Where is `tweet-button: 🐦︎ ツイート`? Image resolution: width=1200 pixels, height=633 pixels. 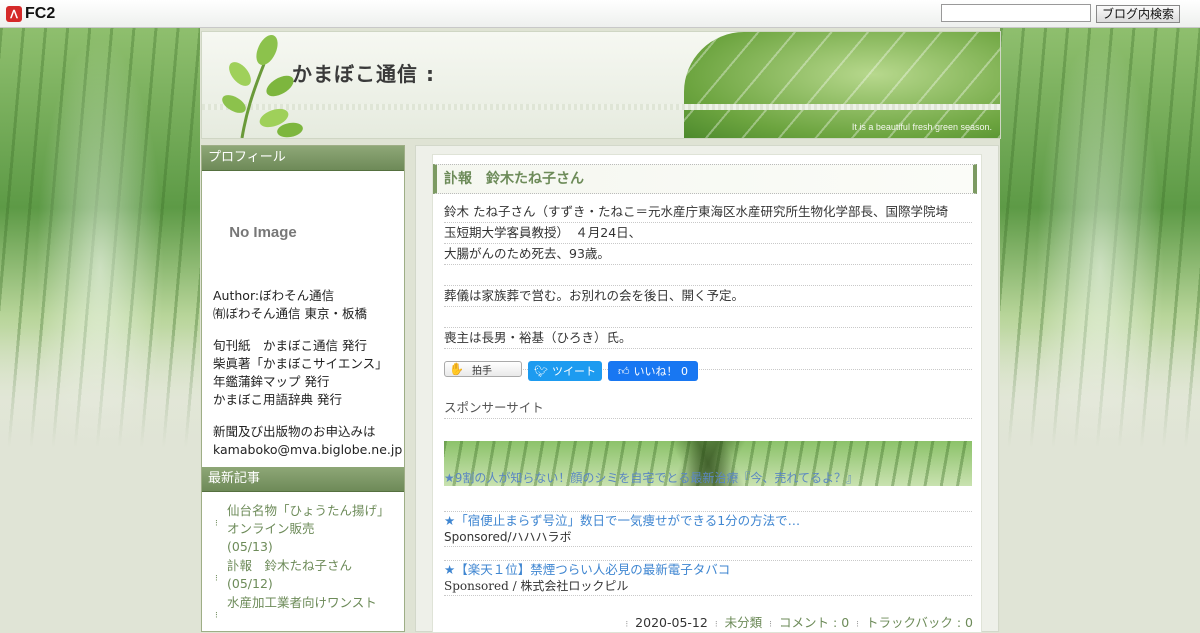
tweet-button: 🐦︎ ツイート is located at coordinates (565, 371).